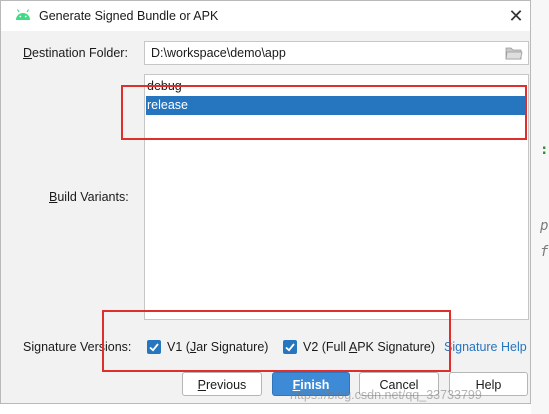  What do you see at coordinates (336, 53) in the screenshot?
I see `destination-folder-input: D:\workspace\demo\app` at bounding box center [336, 53].